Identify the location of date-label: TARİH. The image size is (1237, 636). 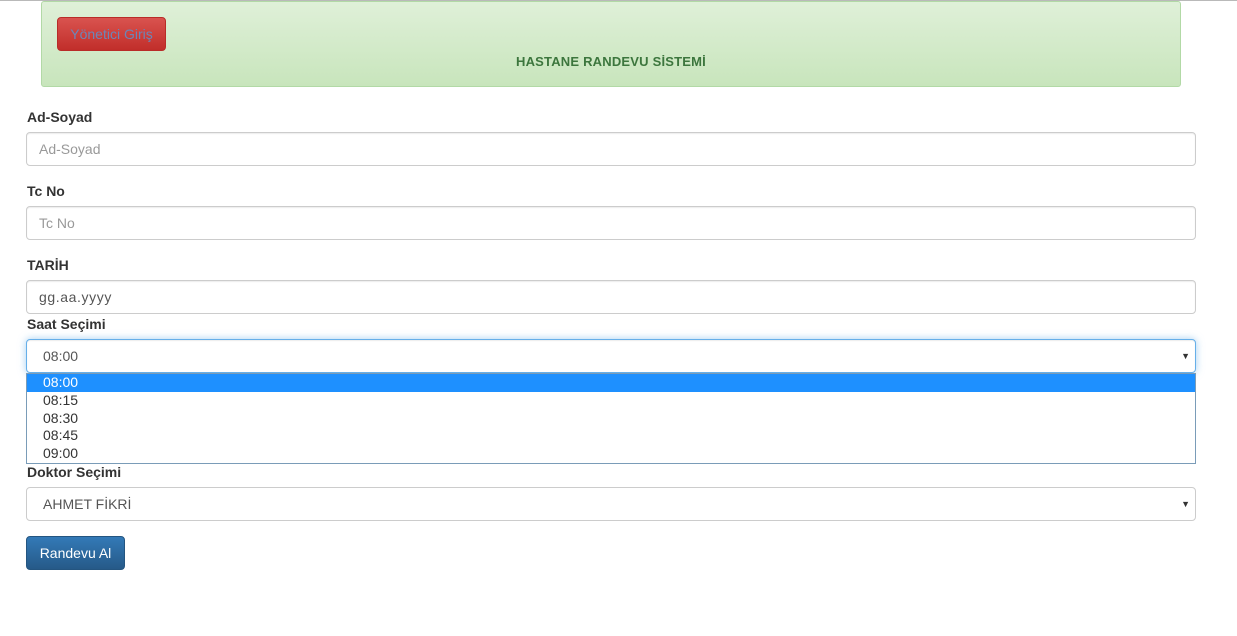
(48, 265).